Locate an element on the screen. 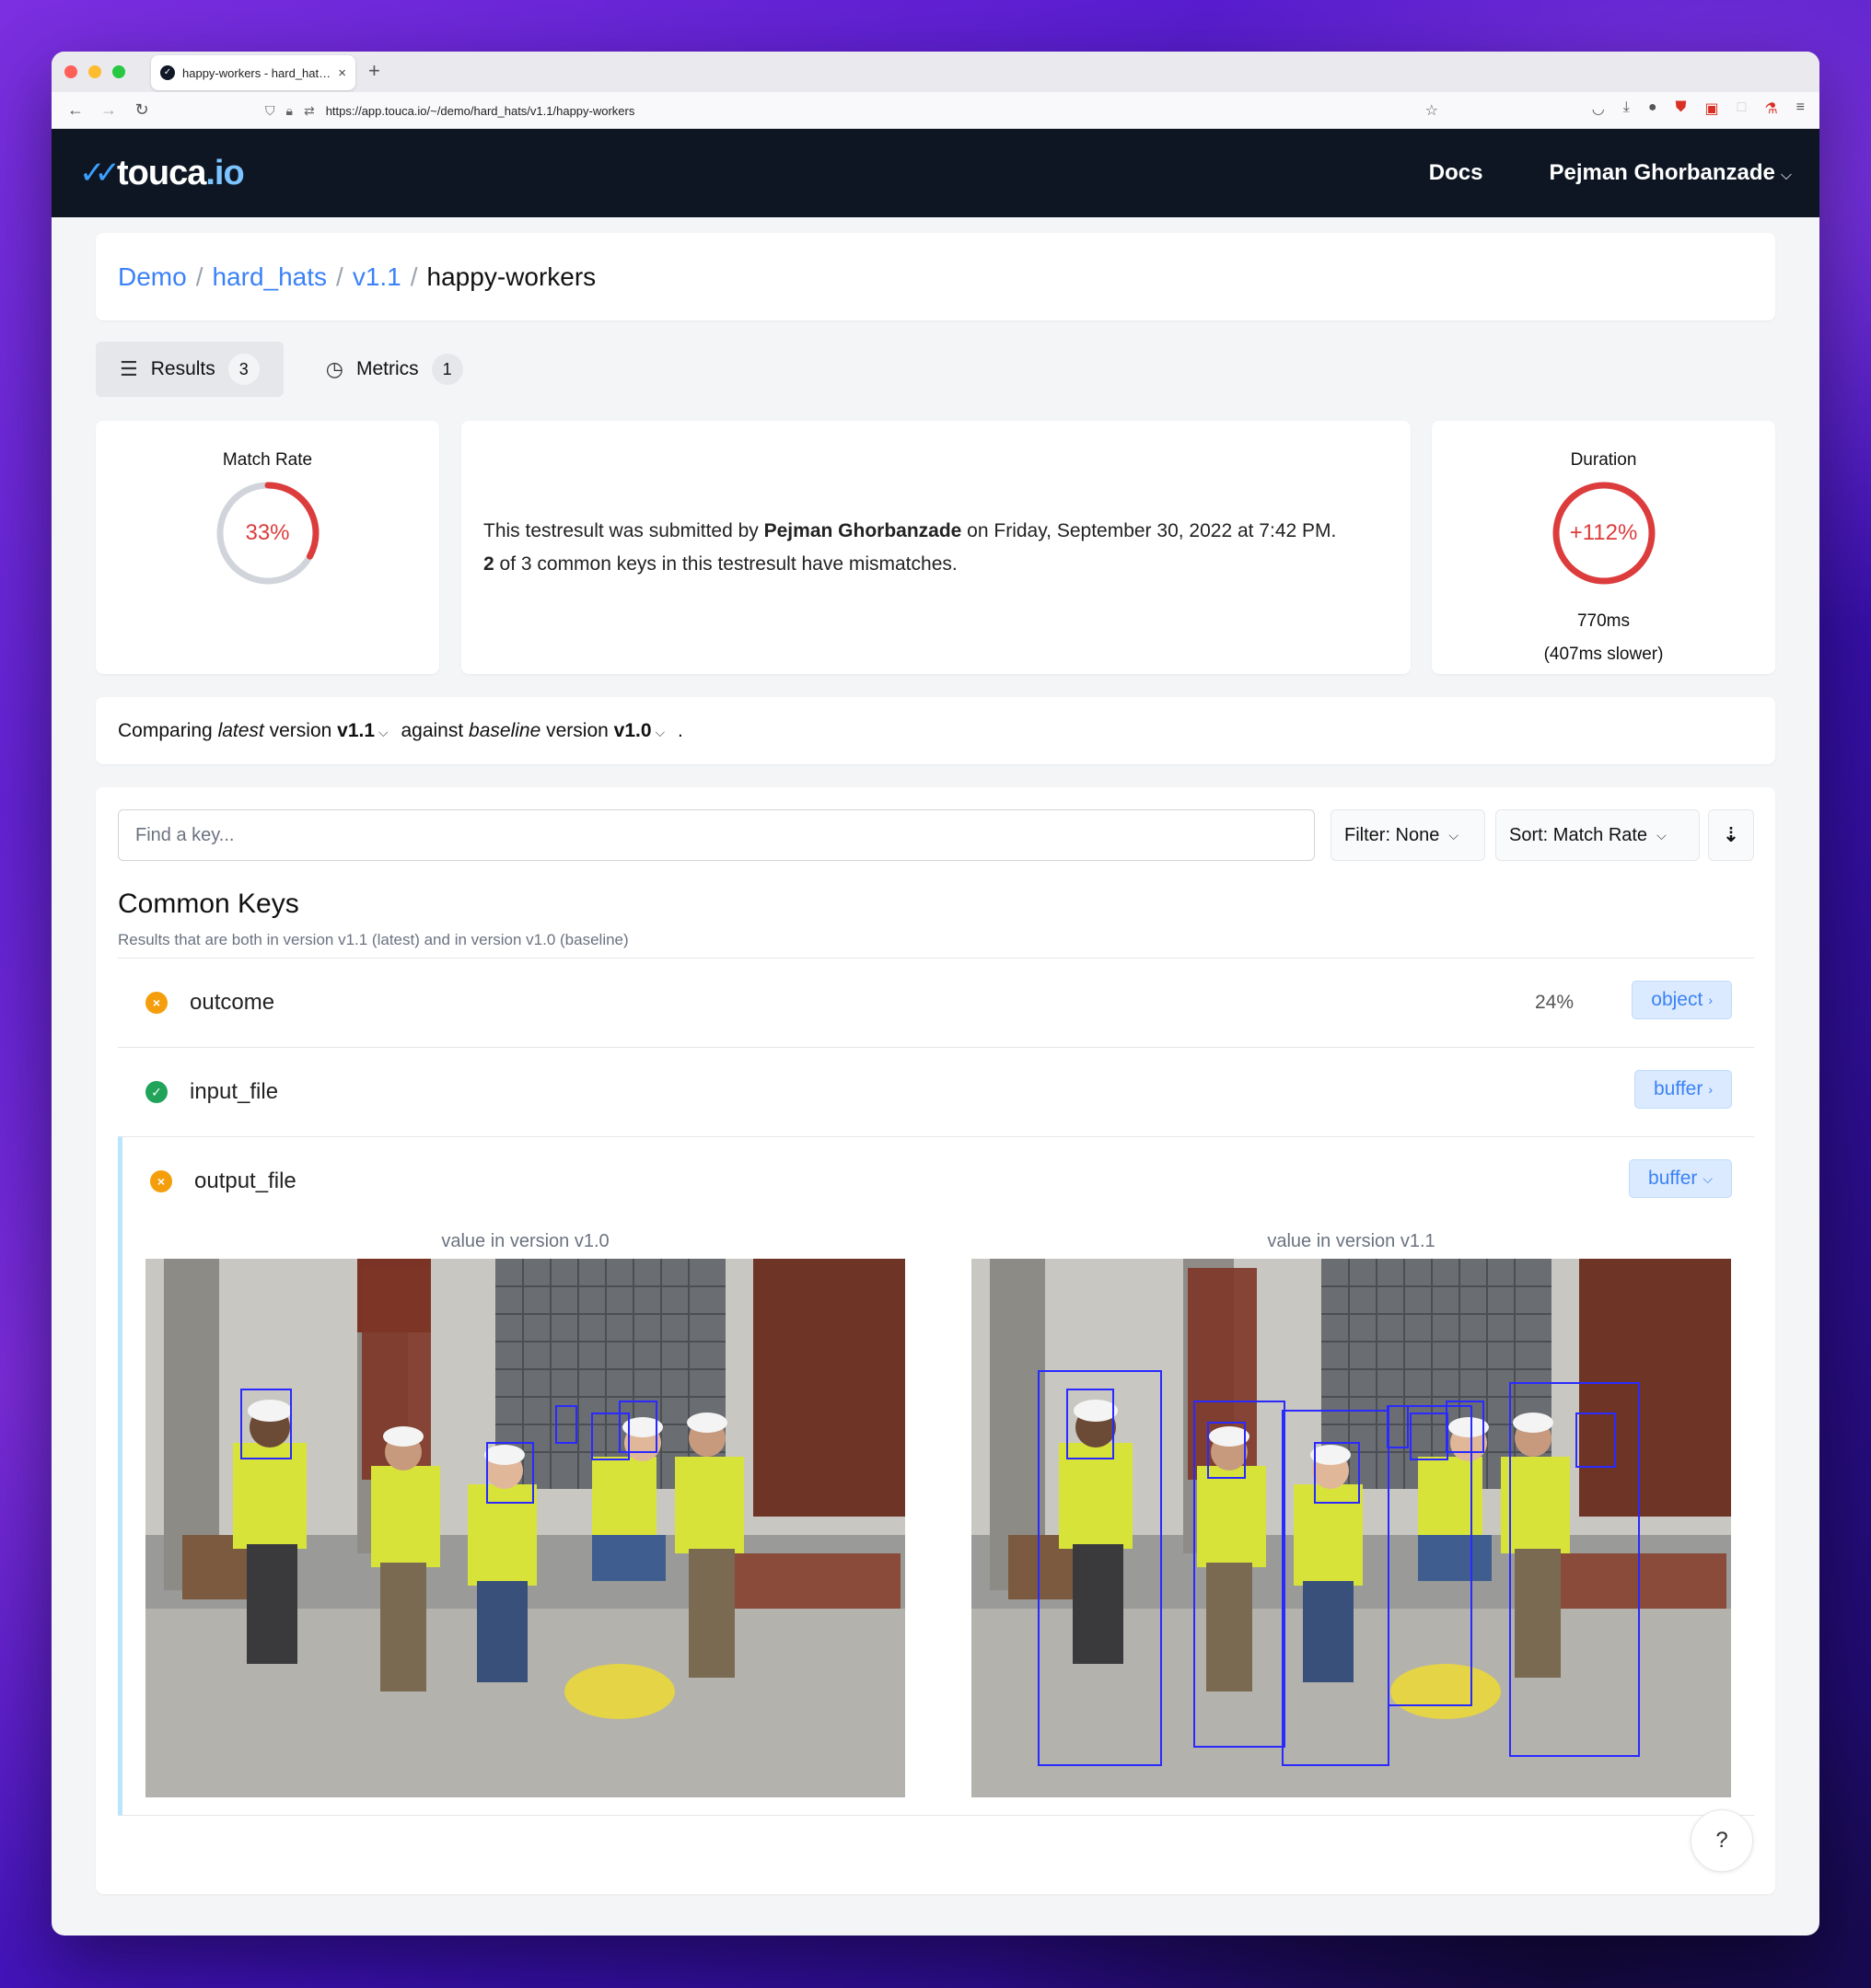 The image size is (1871, 1988). key-match-percent: 24% is located at coordinates (1554, 1003).